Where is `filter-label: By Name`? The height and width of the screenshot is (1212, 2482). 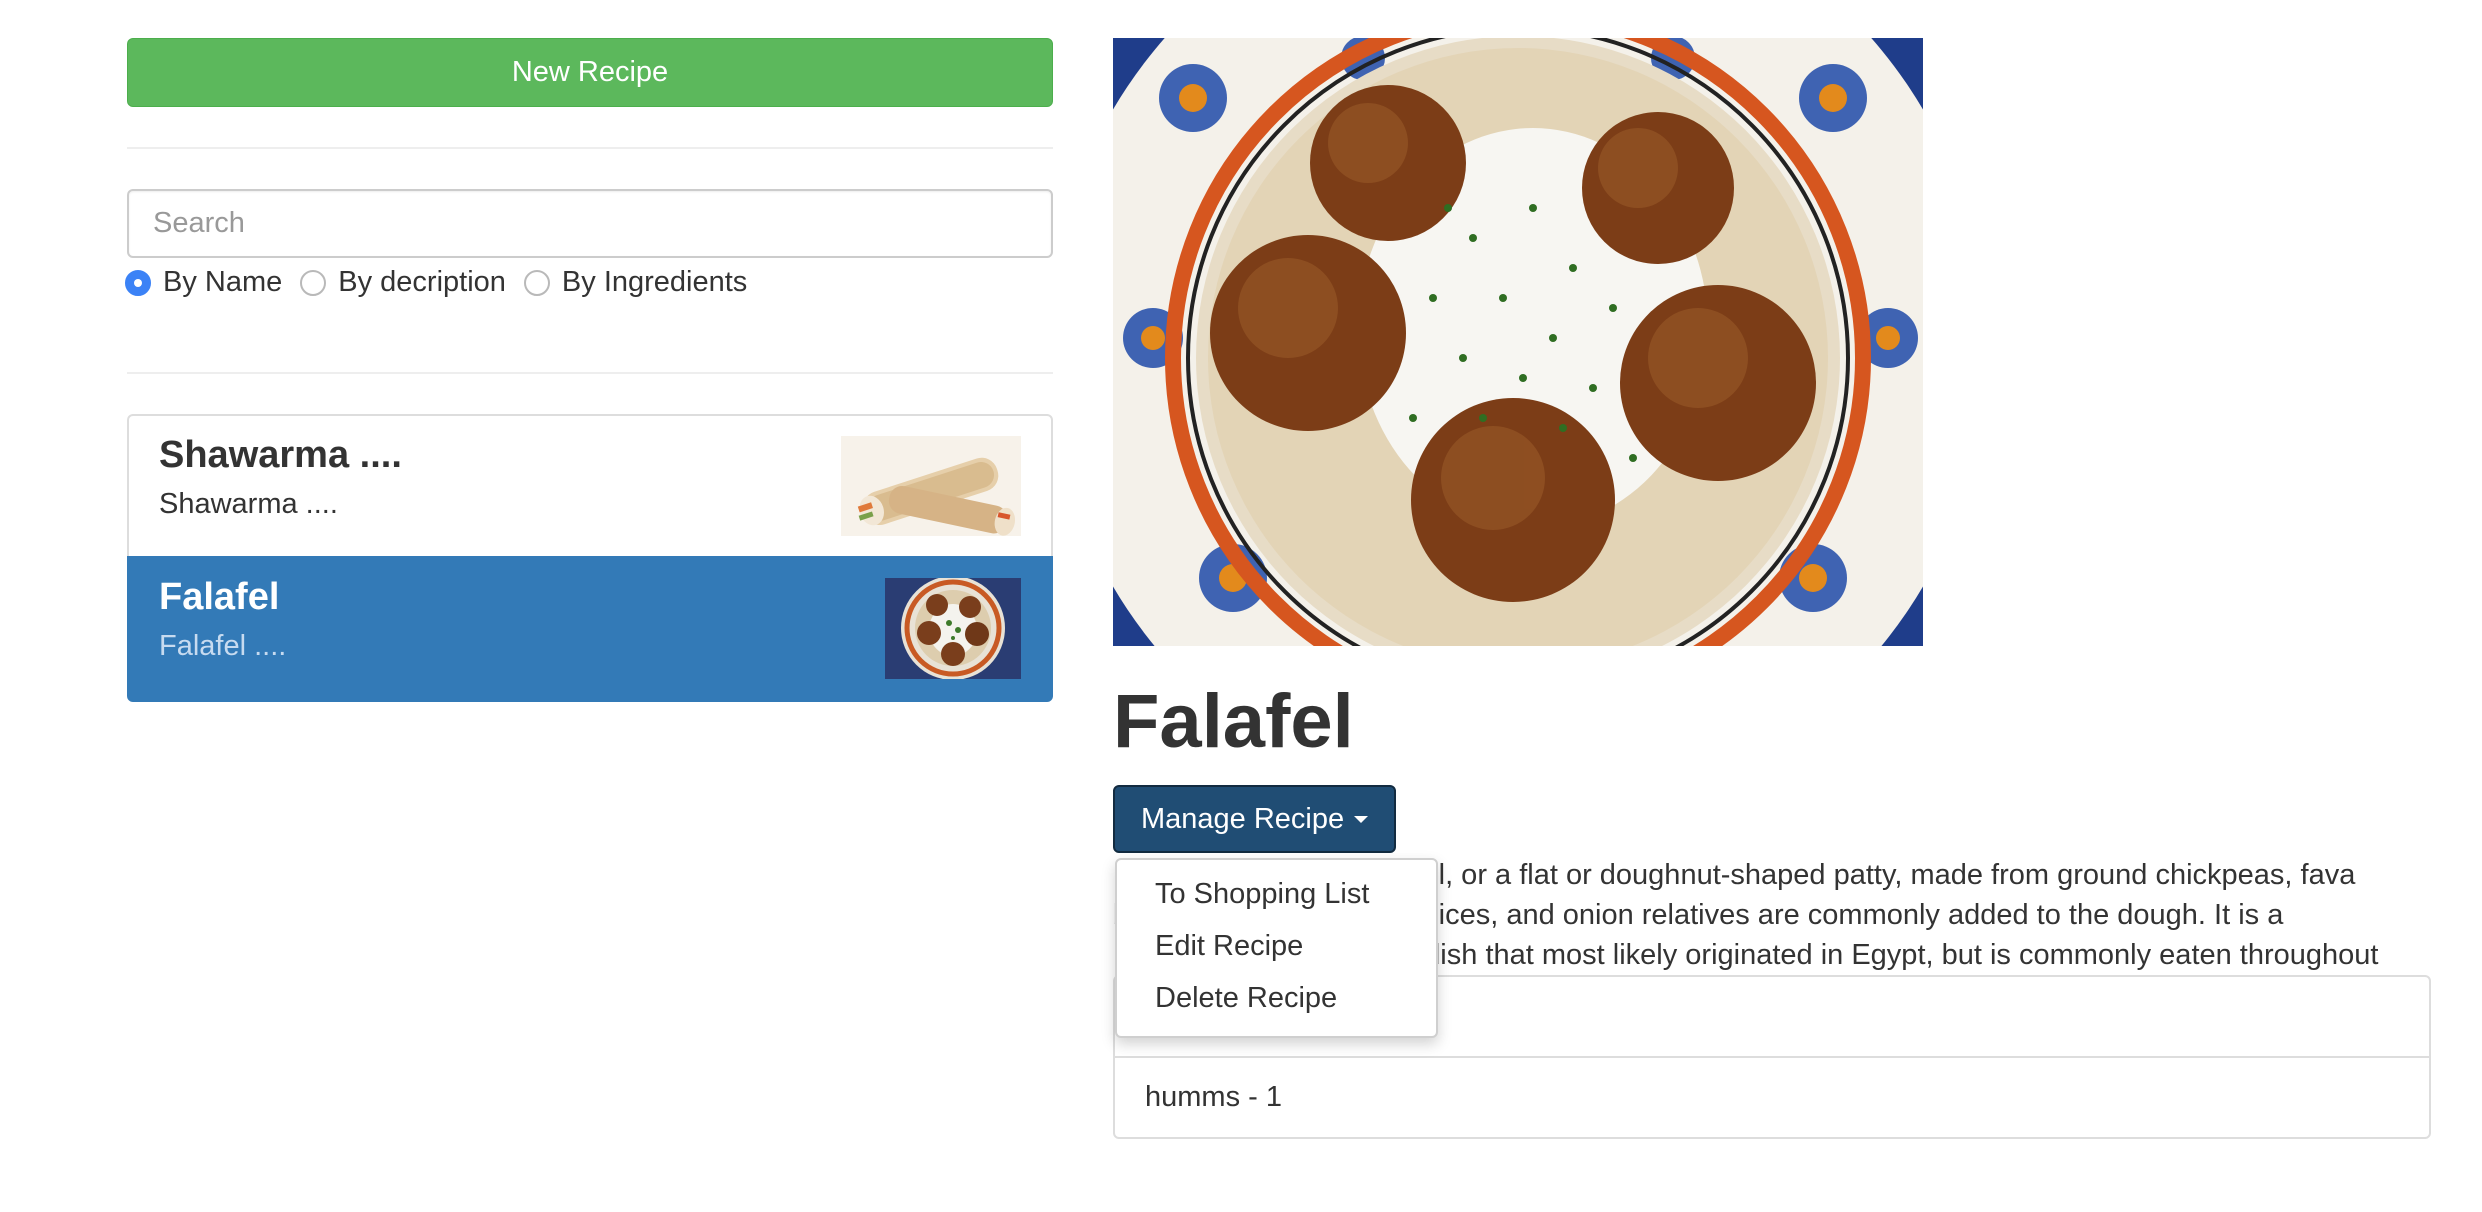
filter-label: By Name is located at coordinates (223, 282).